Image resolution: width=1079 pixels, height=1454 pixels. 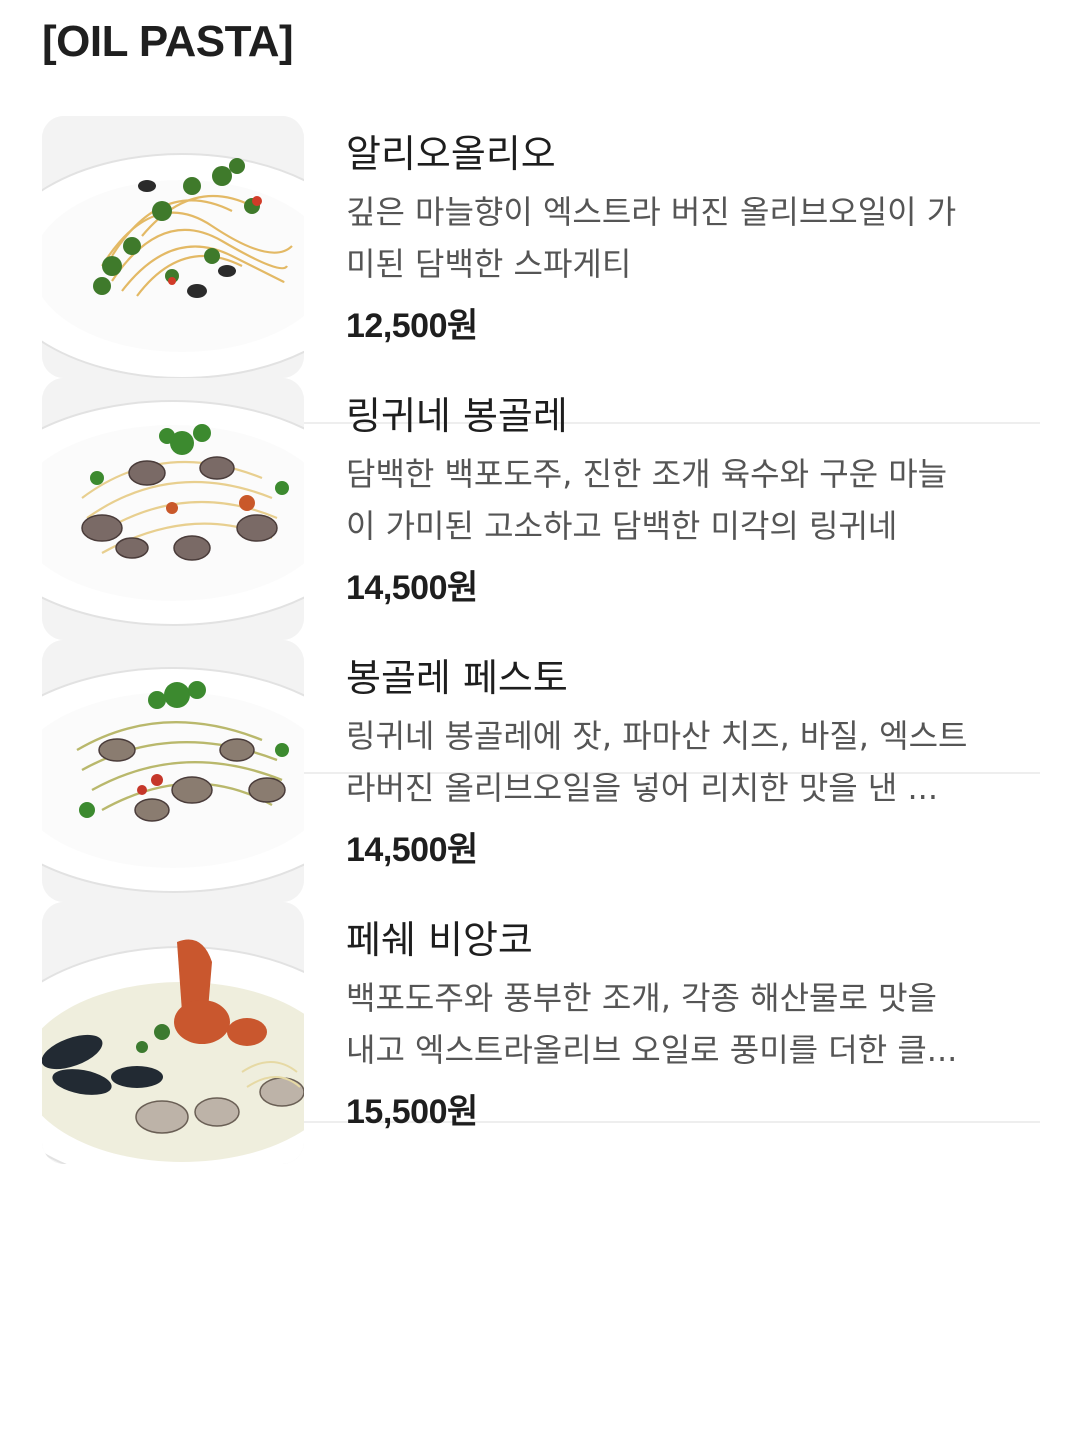 What do you see at coordinates (173, 247) in the screenshot?
I see `aglio-olio-photo` at bounding box center [173, 247].